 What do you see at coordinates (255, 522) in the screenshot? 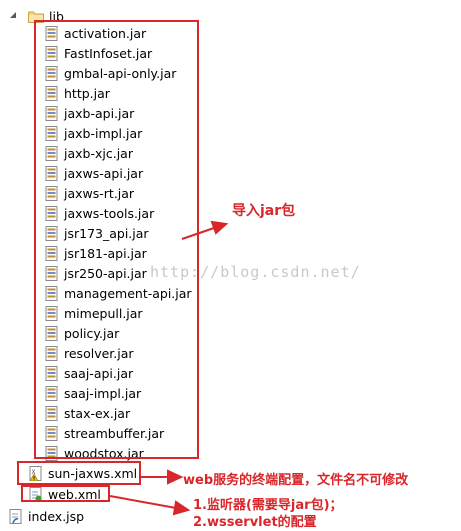
I see `webxml-note-line2: 2.wsservlet的配置` at bounding box center [255, 522].